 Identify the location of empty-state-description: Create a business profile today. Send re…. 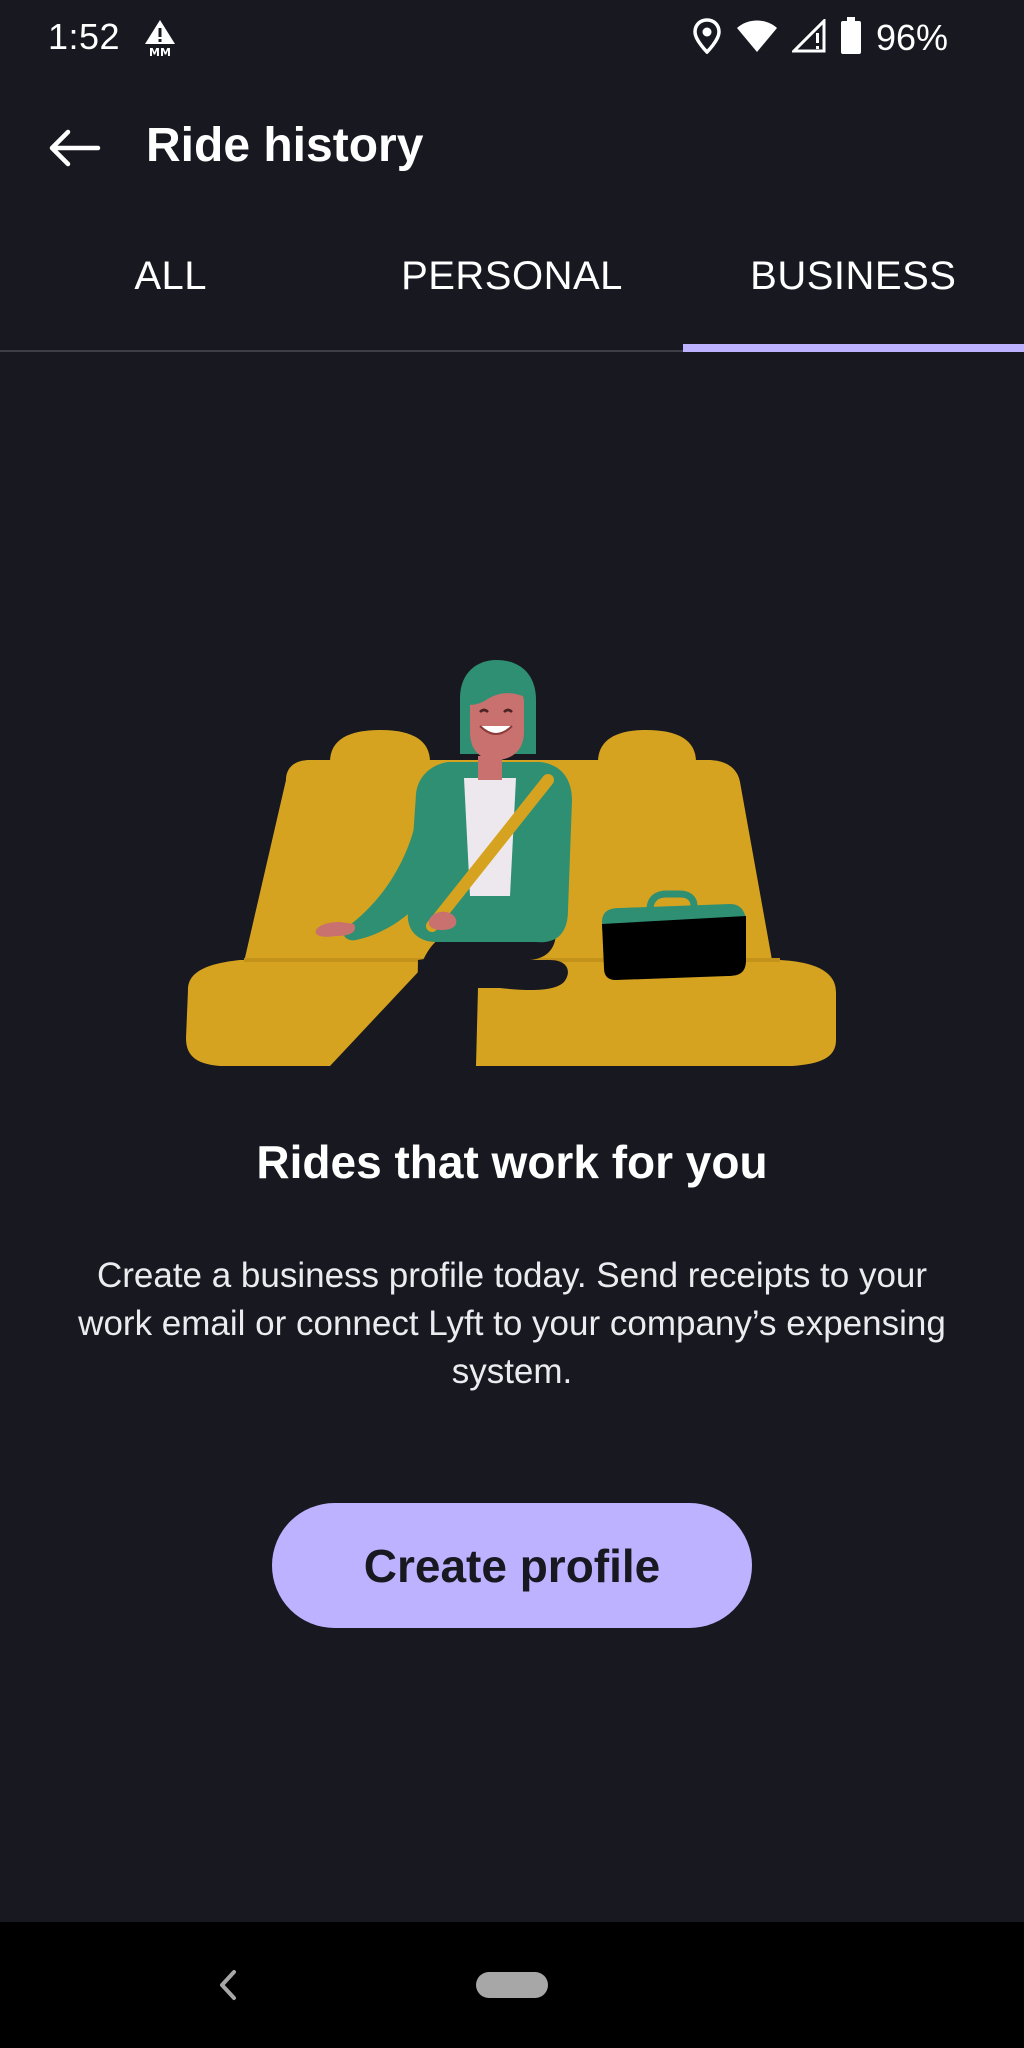
(512, 1323).